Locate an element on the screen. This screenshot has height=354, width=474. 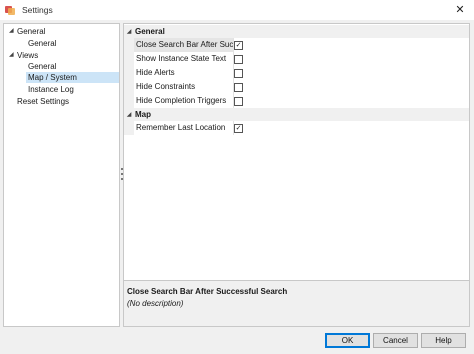
help-button: Help is located at coordinates (443, 340).